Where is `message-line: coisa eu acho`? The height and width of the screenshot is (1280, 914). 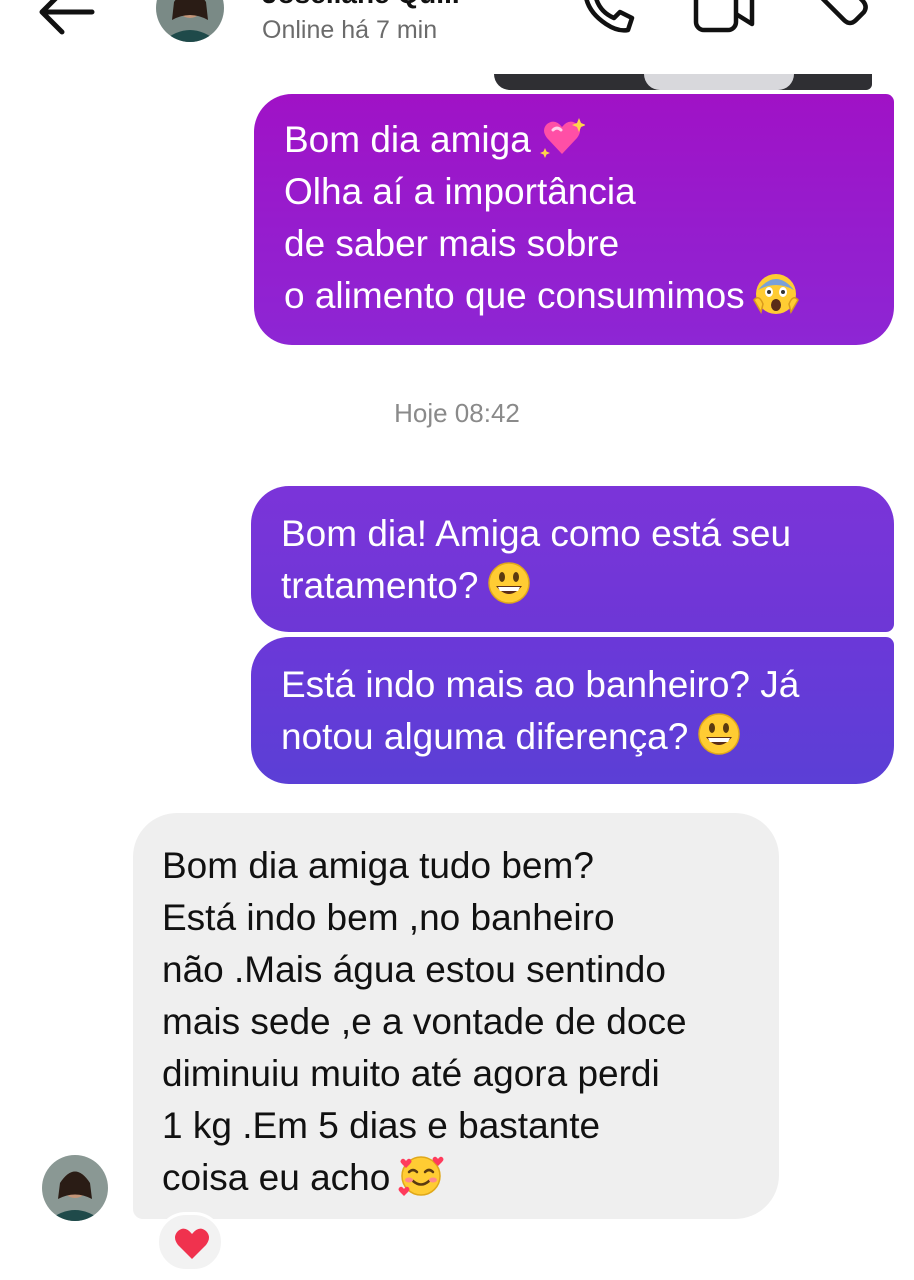
message-line: coisa eu acho is located at coordinates (470, 1178).